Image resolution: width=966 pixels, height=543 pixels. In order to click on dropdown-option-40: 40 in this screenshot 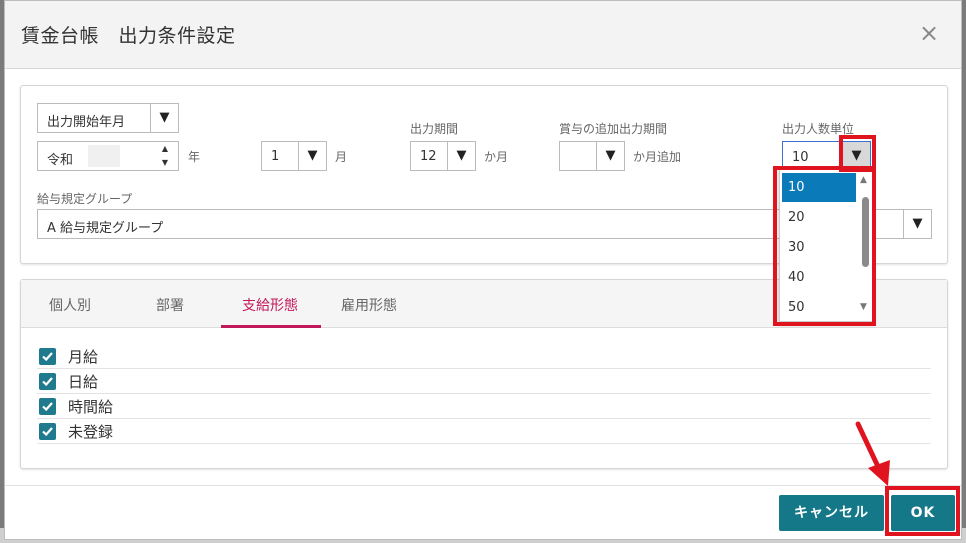, I will do `click(819, 277)`.